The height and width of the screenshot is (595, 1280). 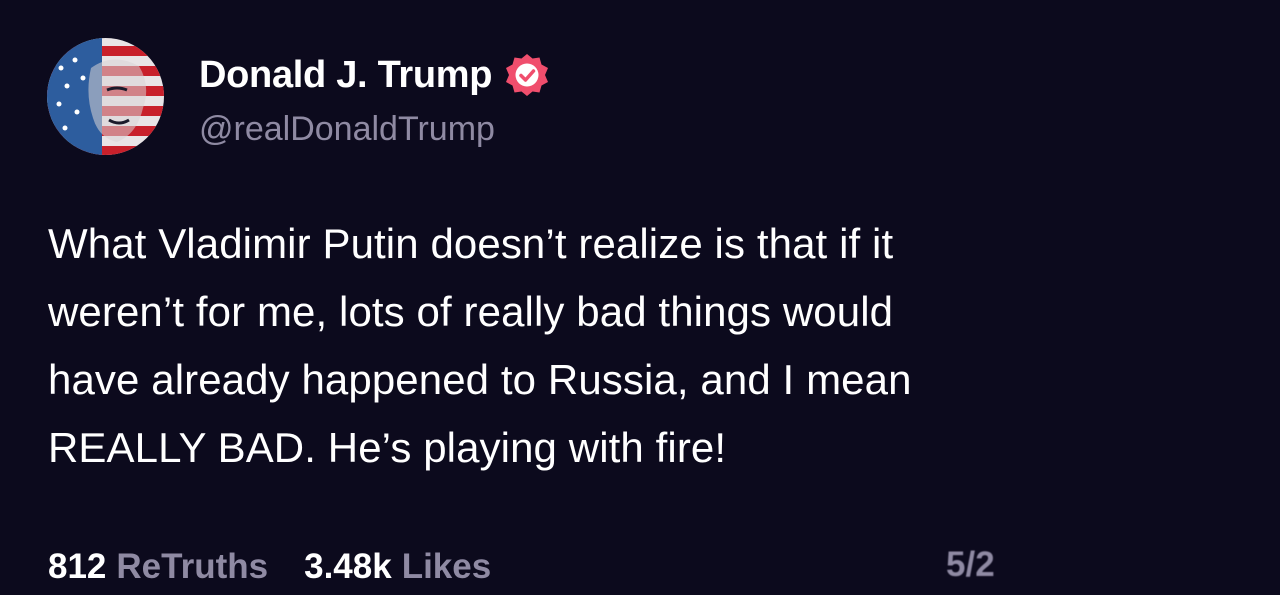 I want to click on retruths-count: 812, so click(x=77, y=566).